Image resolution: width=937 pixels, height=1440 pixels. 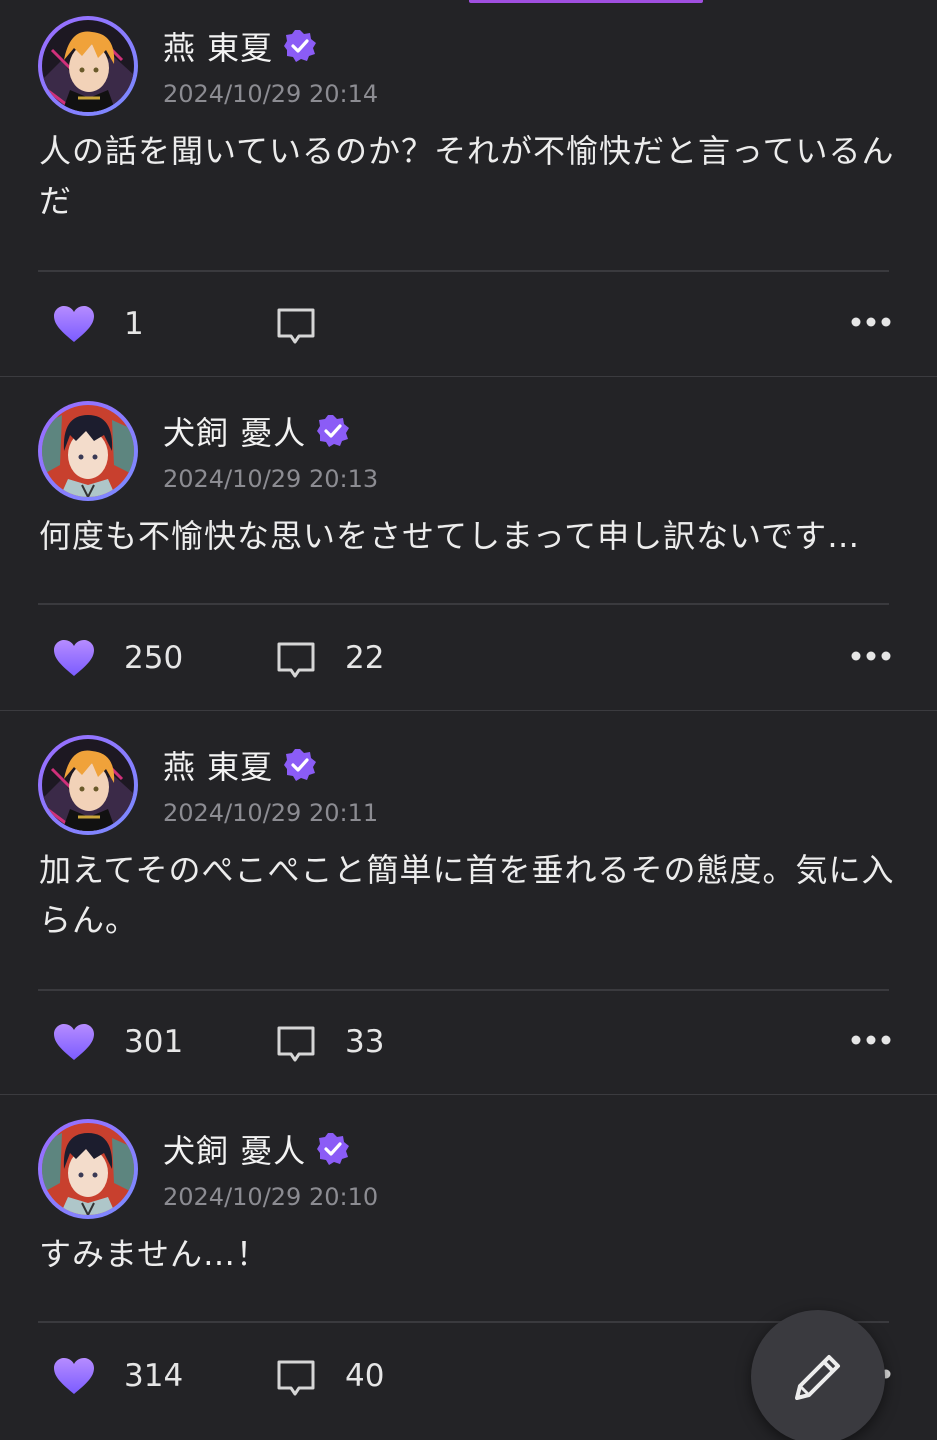 I want to click on post-actions: 250 22, so click(x=468, y=659).